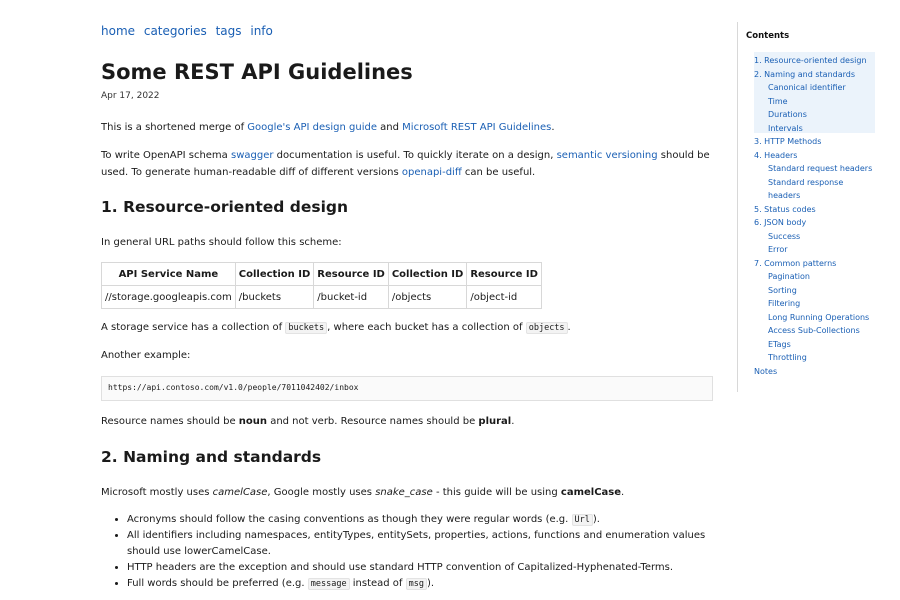  Describe the element at coordinates (312, 127) in the screenshot. I see `google-guide-link: Google's API design guide` at that location.